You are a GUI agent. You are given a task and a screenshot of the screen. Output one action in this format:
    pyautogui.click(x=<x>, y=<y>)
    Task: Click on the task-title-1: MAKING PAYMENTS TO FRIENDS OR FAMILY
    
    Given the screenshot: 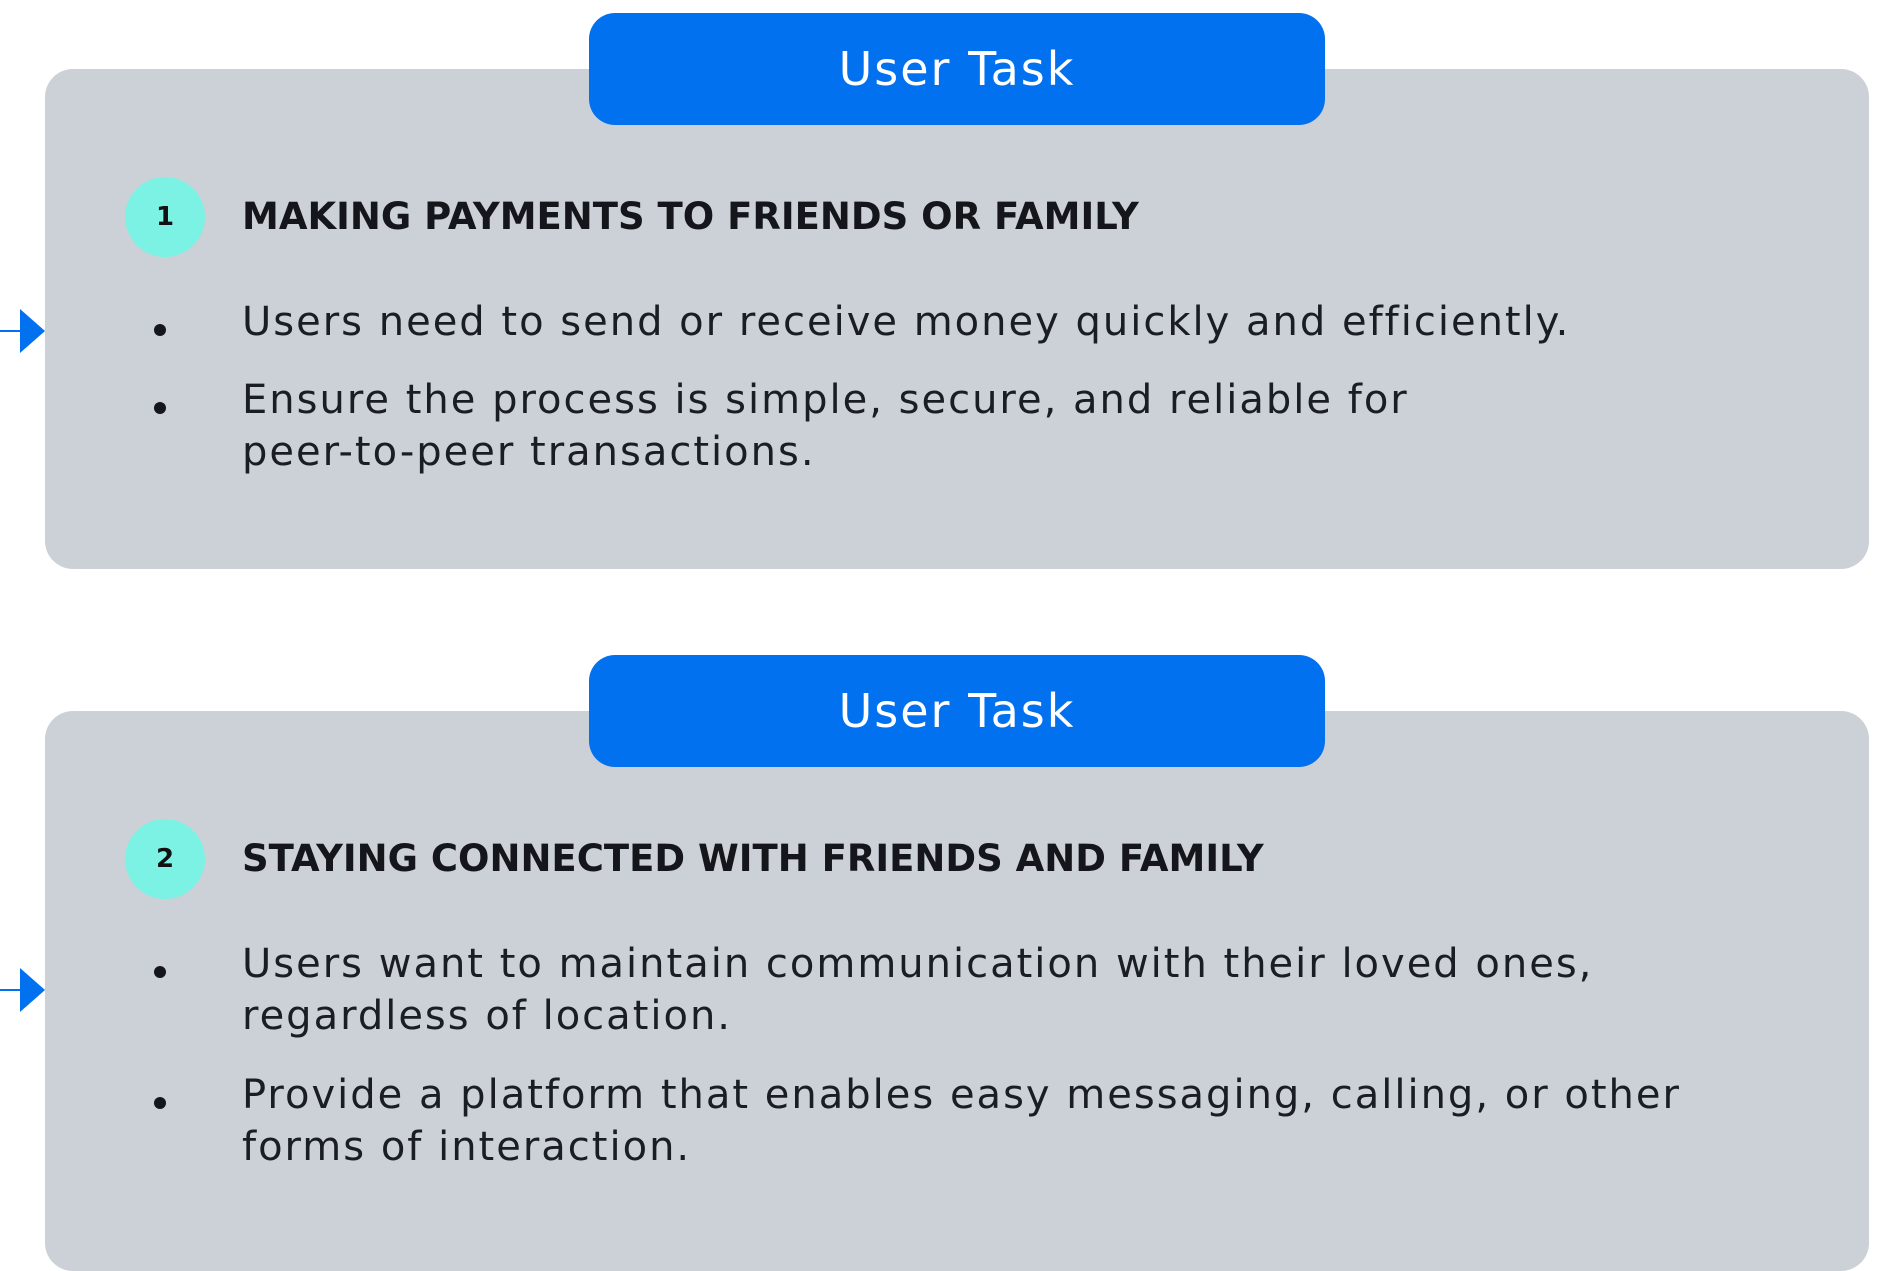 What is the action you would take?
    pyautogui.click(x=690, y=216)
    